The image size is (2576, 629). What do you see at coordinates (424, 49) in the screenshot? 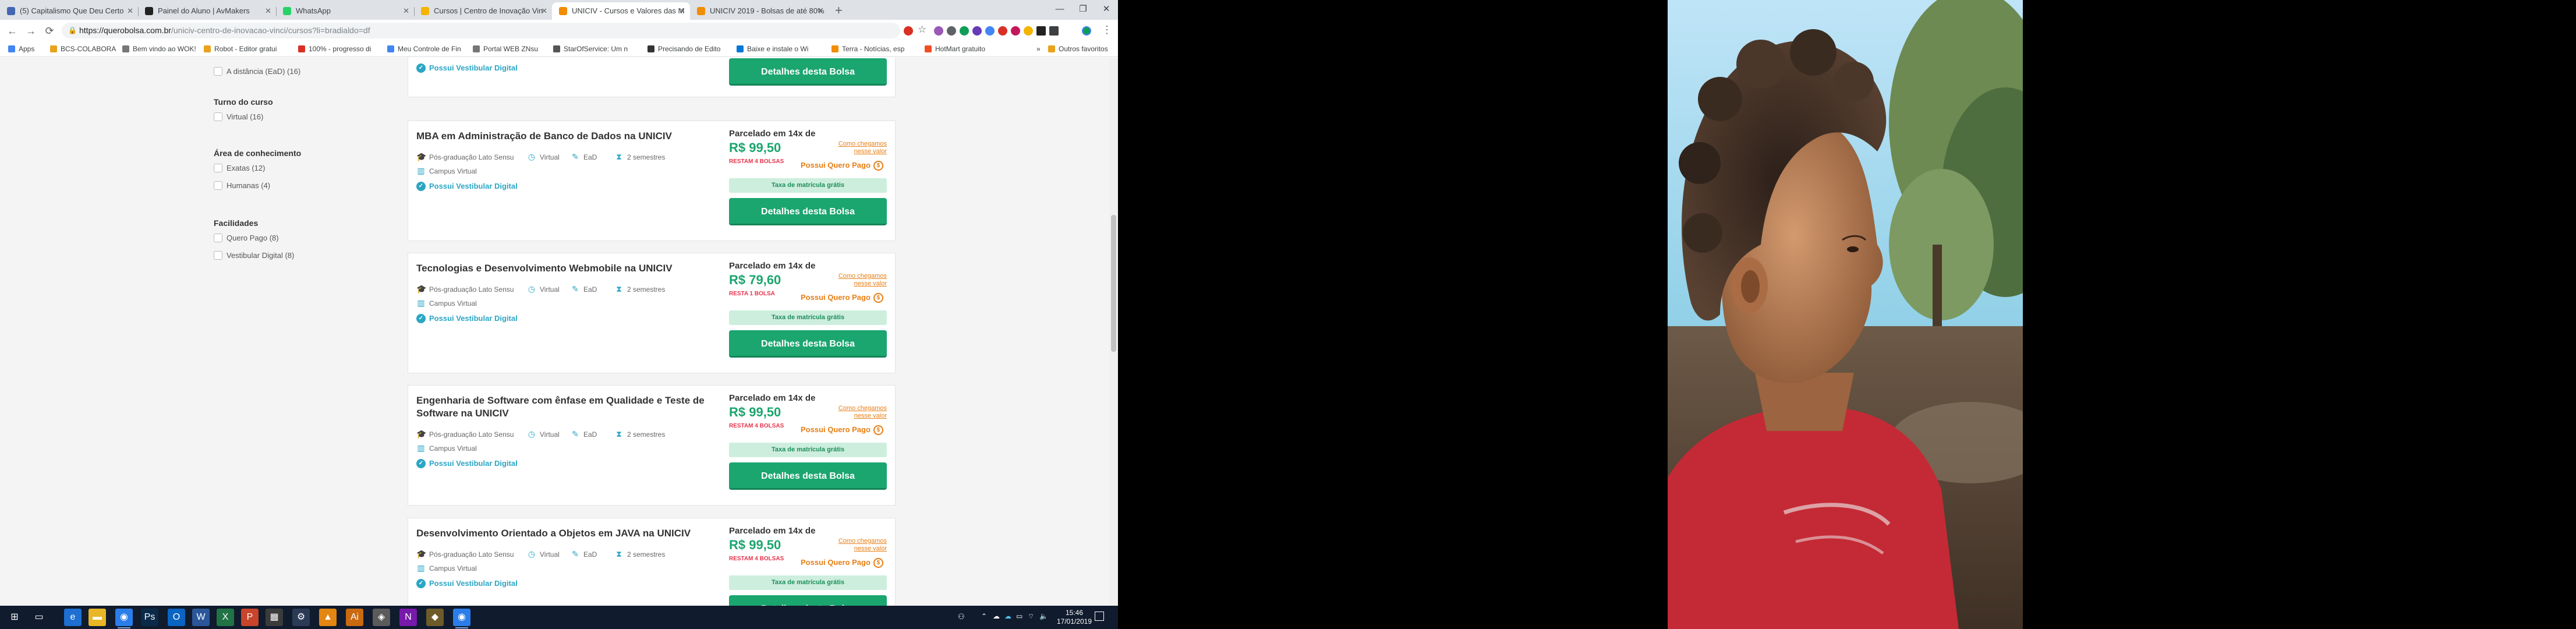
I see `bookmark-item: Meu Controle de Fin` at bounding box center [424, 49].